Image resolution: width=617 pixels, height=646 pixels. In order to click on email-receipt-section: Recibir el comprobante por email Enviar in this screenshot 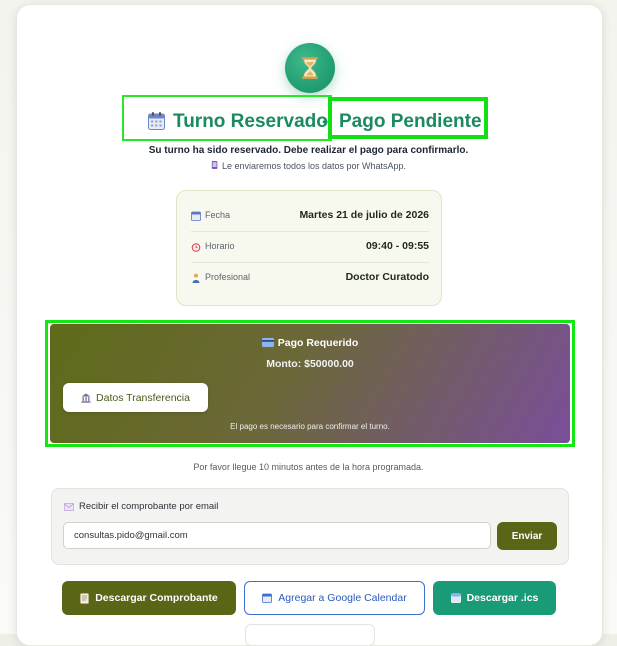, I will do `click(310, 526)`.